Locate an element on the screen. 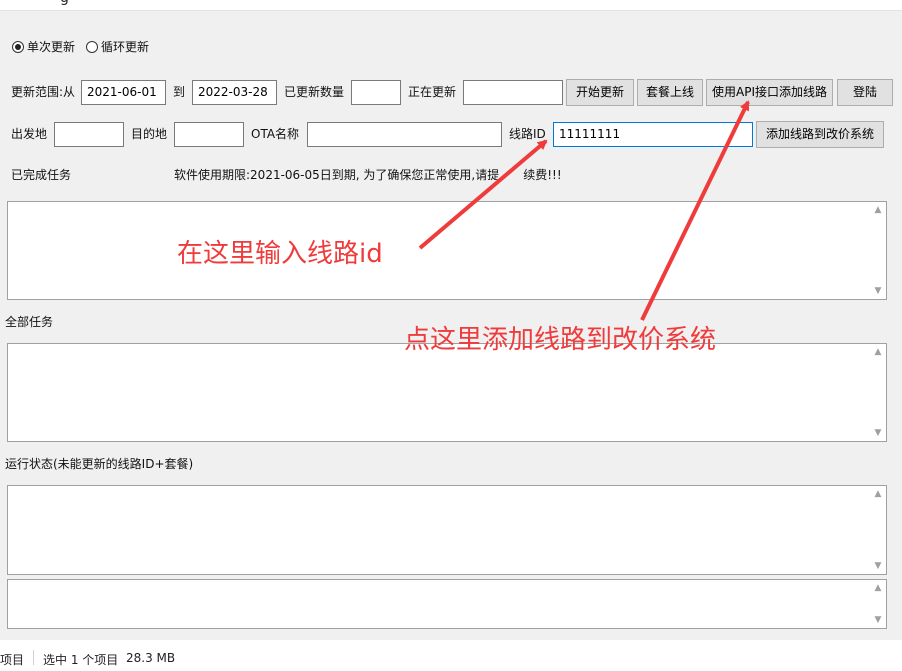  departure-input is located at coordinates (89, 134).